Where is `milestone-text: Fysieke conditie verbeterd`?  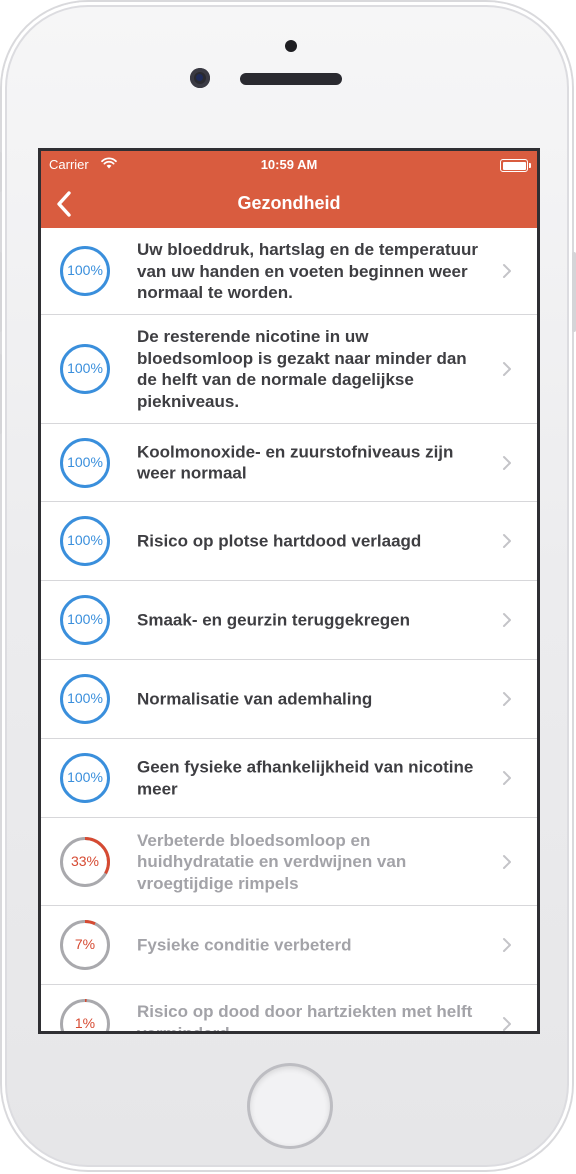 milestone-text: Fysieke conditie verbeterd is located at coordinates (244, 945).